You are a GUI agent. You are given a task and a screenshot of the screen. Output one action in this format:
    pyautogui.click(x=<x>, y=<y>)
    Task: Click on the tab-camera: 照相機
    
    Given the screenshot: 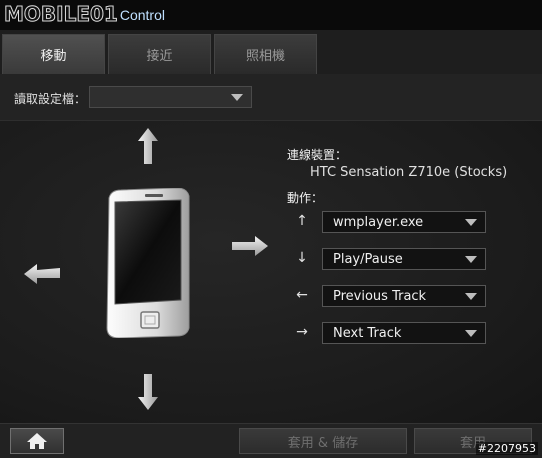 What is the action you would take?
    pyautogui.click(x=265, y=54)
    